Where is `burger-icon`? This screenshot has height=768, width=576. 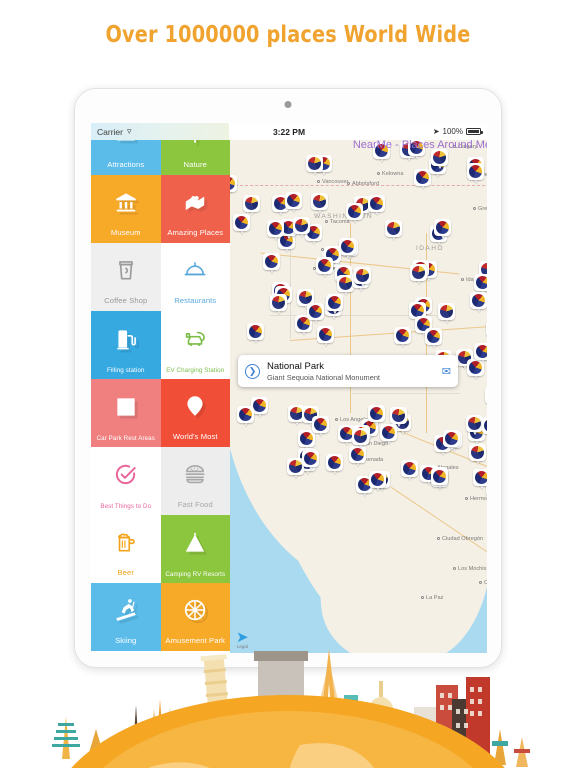 burger-icon is located at coordinates (195, 474).